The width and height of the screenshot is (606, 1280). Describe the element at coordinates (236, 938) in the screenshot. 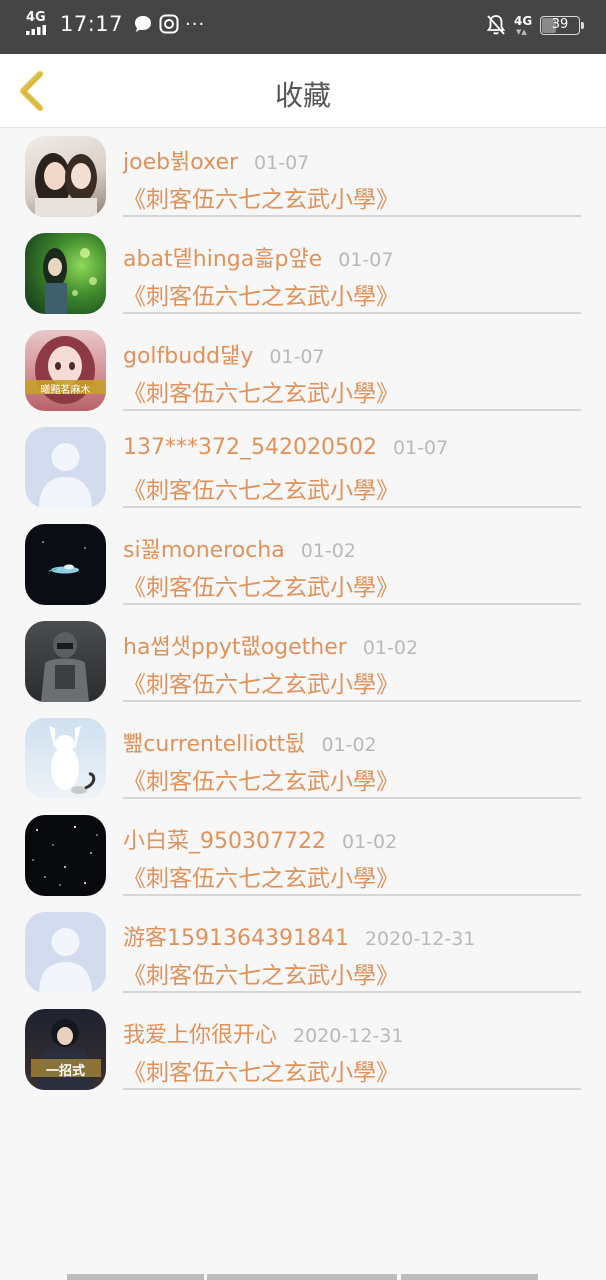

I see `user-name: 游客1591364391841` at that location.